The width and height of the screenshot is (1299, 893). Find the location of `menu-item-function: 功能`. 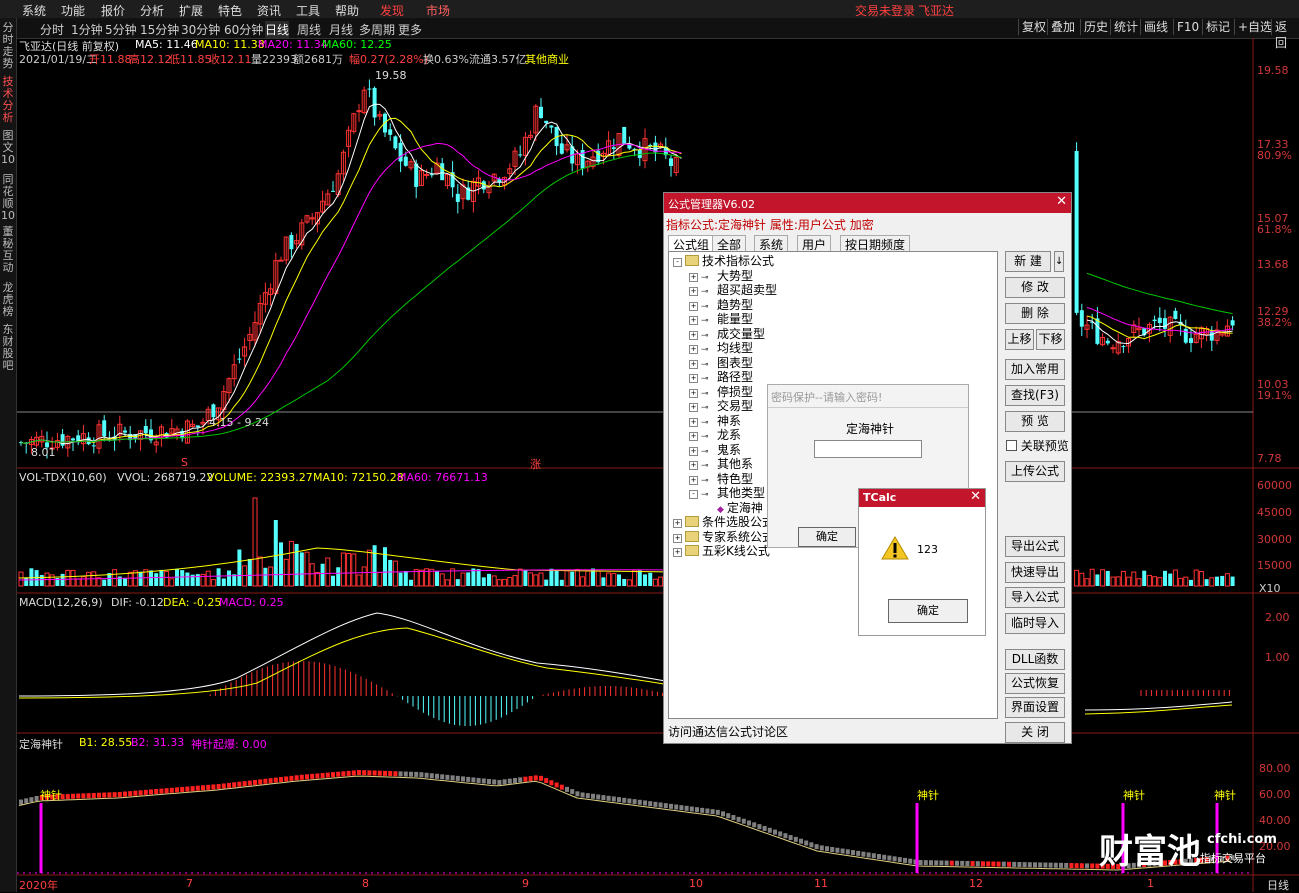

menu-item-function: 功能 is located at coordinates (73, 10).